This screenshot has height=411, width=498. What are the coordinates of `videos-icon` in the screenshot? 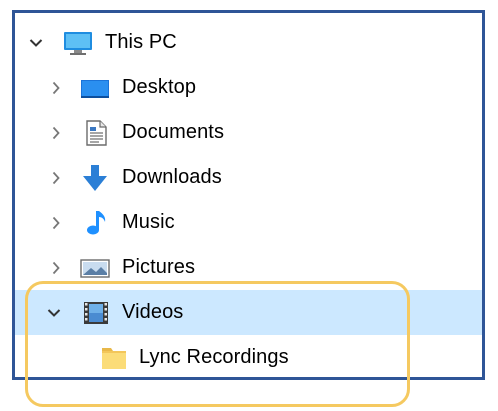 It's located at (96, 313).